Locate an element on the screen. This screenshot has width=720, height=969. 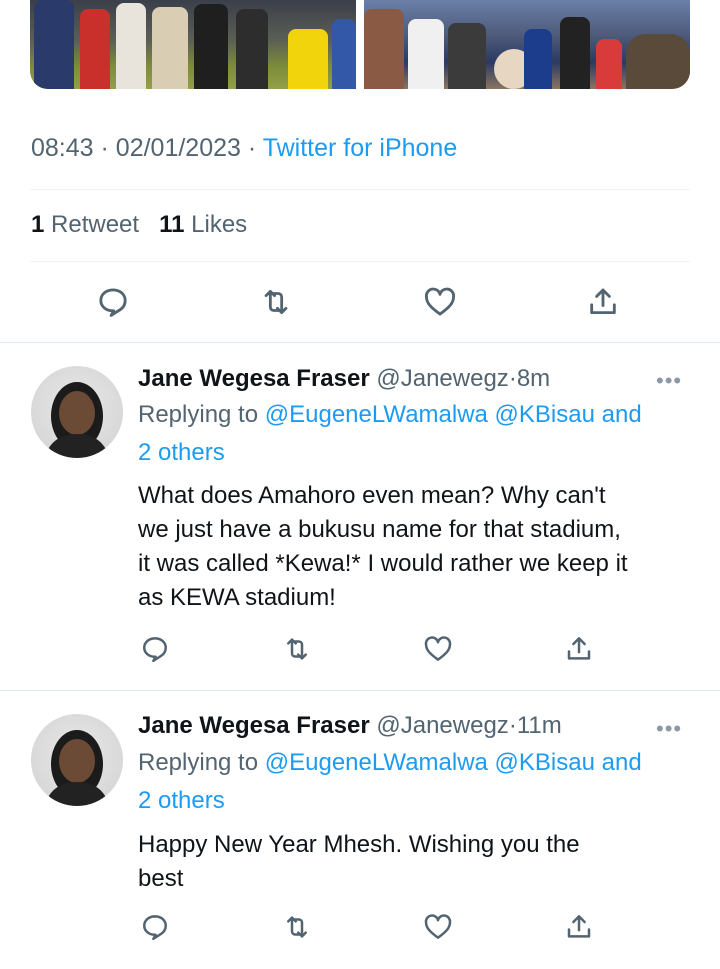
tweet-metadata: 08:43 · 02/01/2023 · Twitter for iPhone is located at coordinates (244, 148).